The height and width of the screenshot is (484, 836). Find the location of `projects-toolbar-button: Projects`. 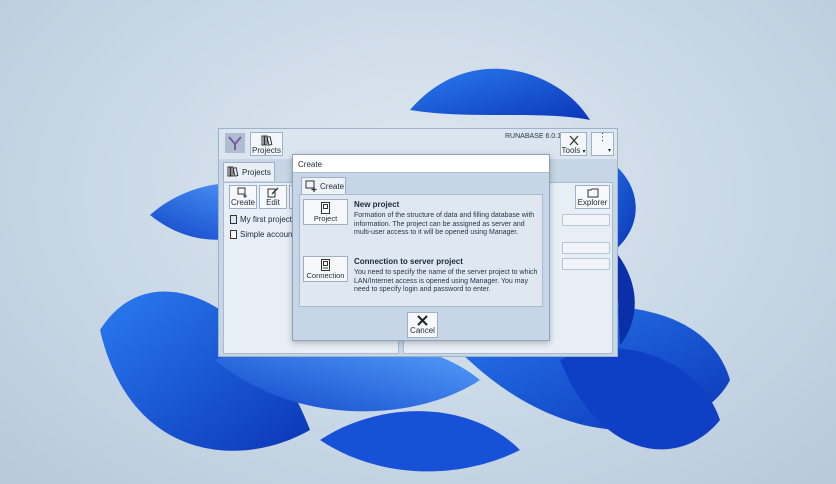

projects-toolbar-button: Projects is located at coordinates (266, 144).